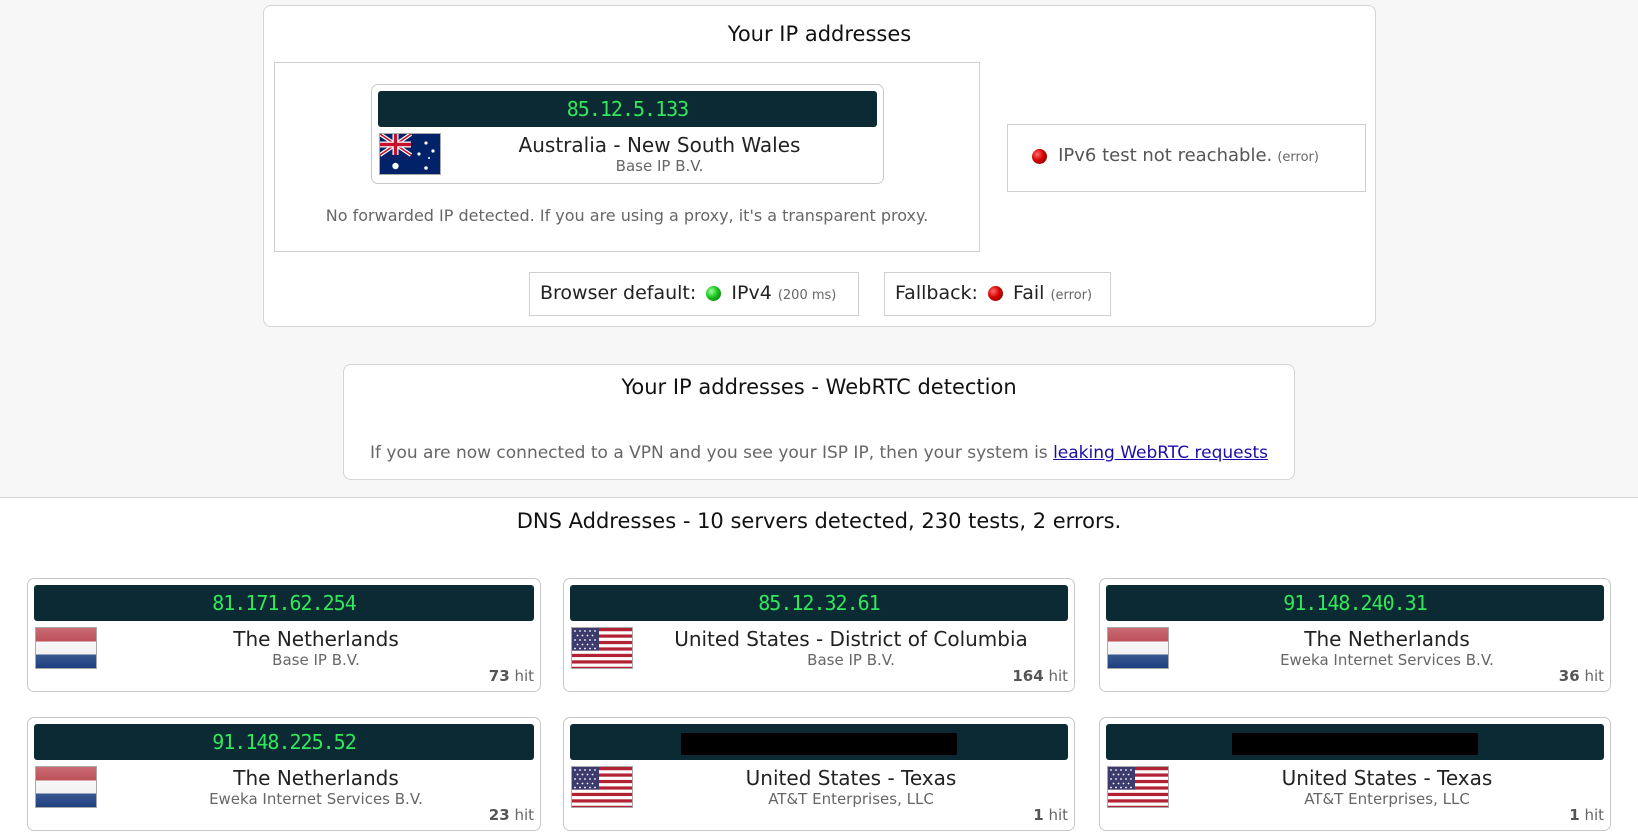  I want to click on ok-status-icon, so click(714, 293).